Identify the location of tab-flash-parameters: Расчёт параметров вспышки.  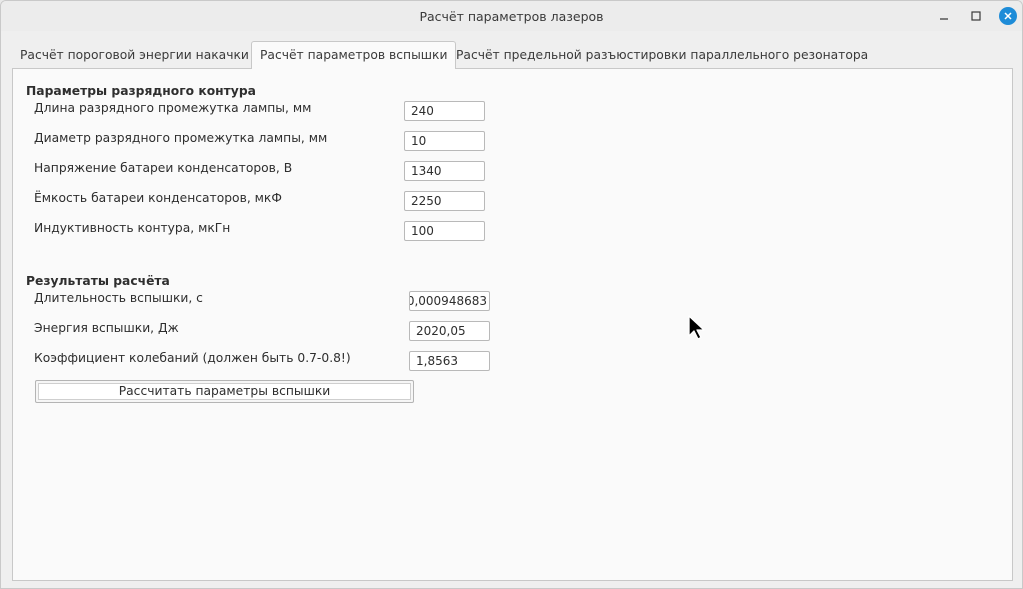
(354, 55).